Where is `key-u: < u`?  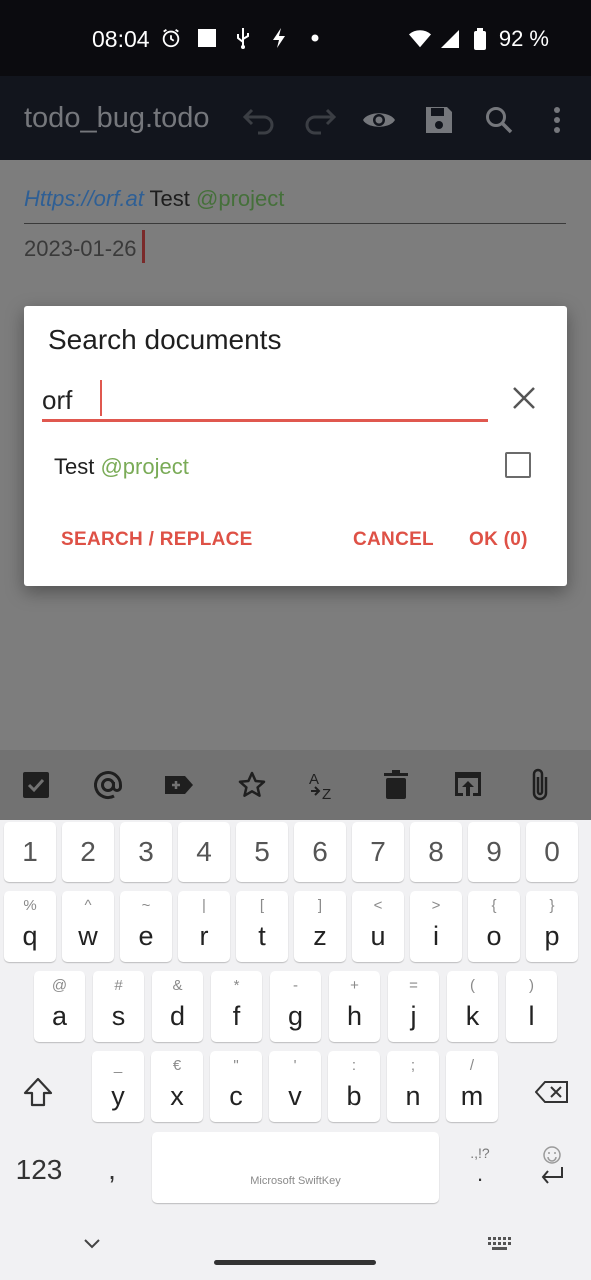
key-u: < u is located at coordinates (378, 926).